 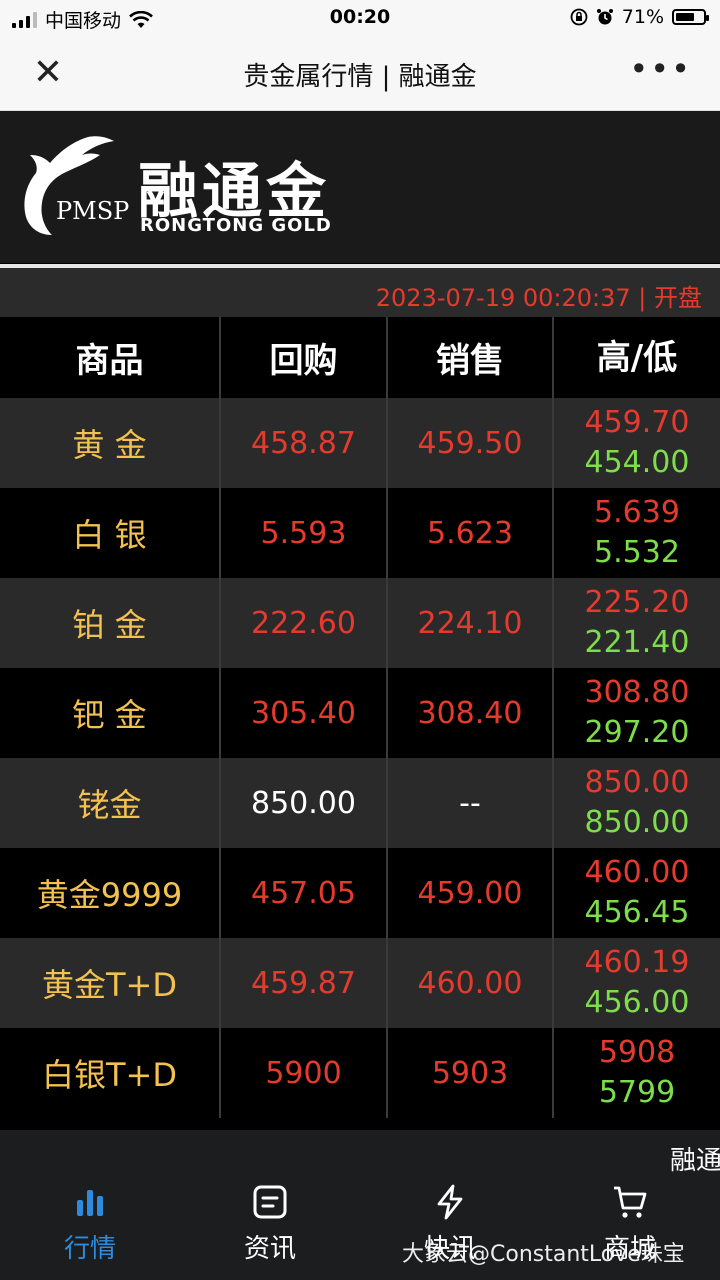 What do you see at coordinates (110, 983) in the screenshot?
I see `commodity-name: 黄金T+D` at bounding box center [110, 983].